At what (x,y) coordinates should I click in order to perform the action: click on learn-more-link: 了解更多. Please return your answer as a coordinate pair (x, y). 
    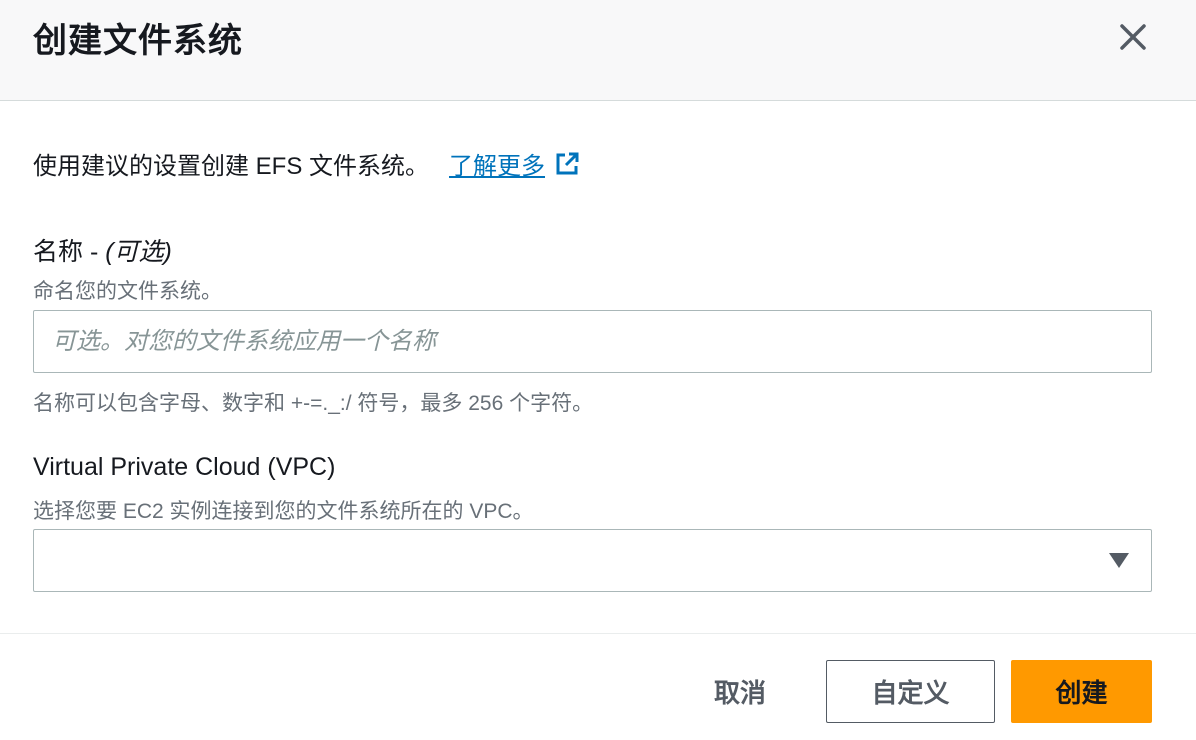
    Looking at the image, I should click on (515, 163).